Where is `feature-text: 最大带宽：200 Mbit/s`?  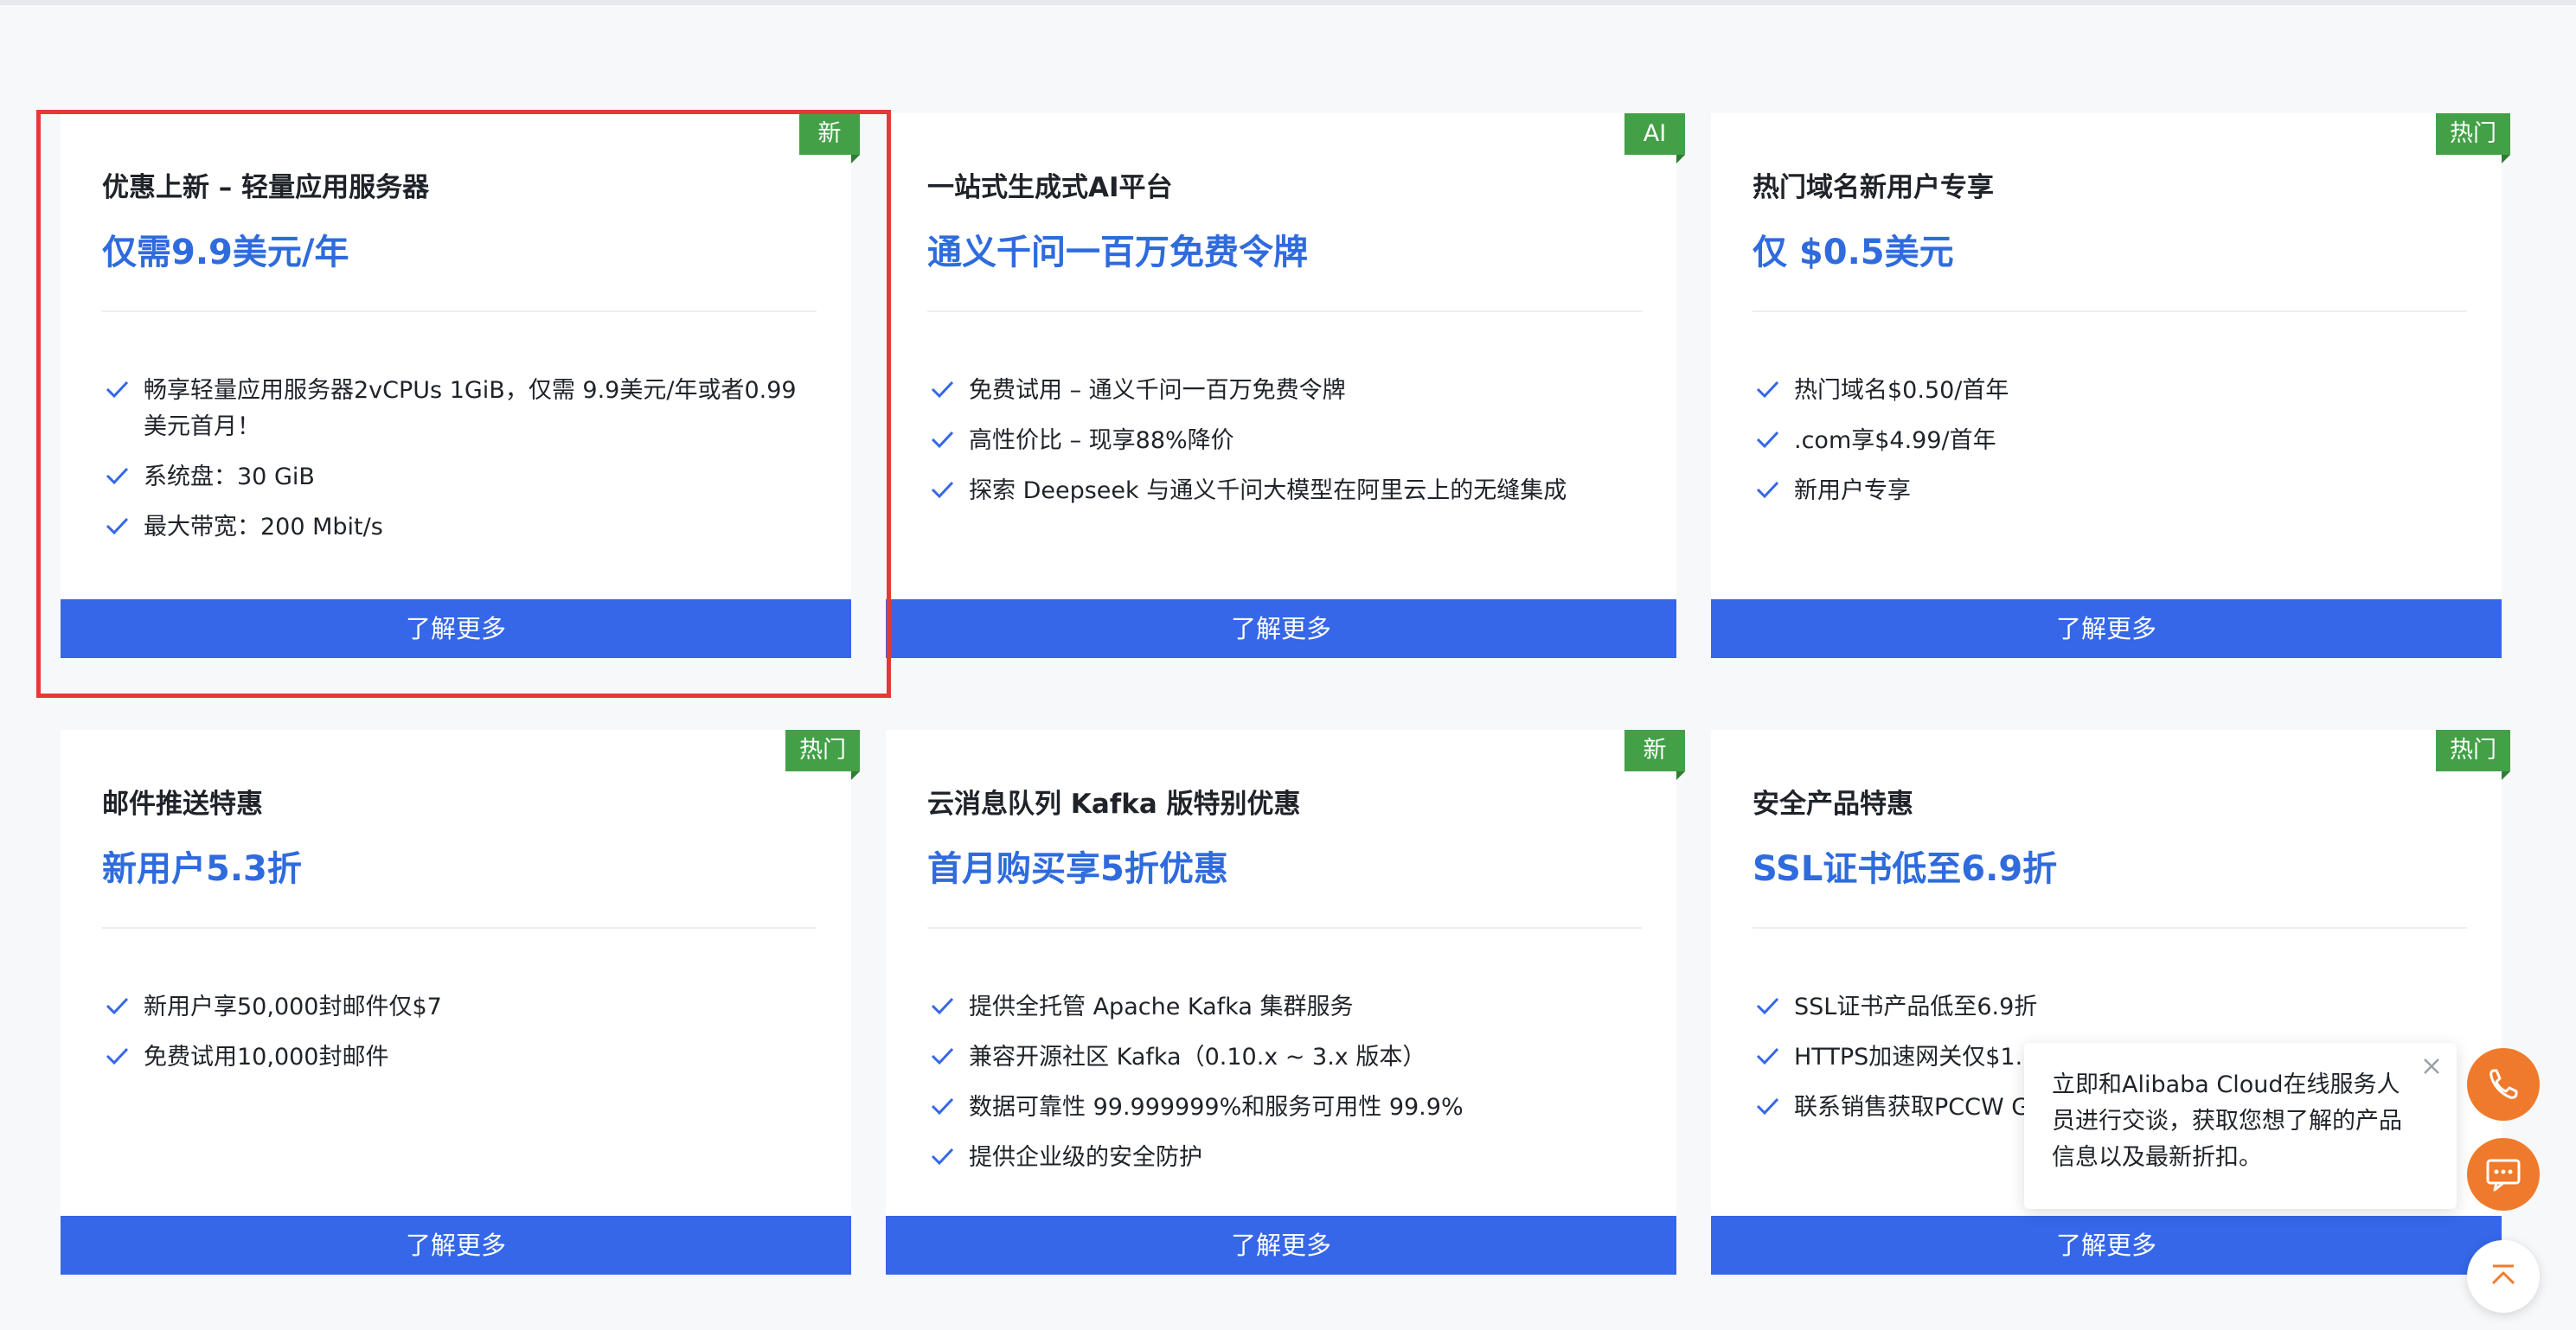 feature-text: 最大带宽：200 Mbit/s is located at coordinates (263, 527).